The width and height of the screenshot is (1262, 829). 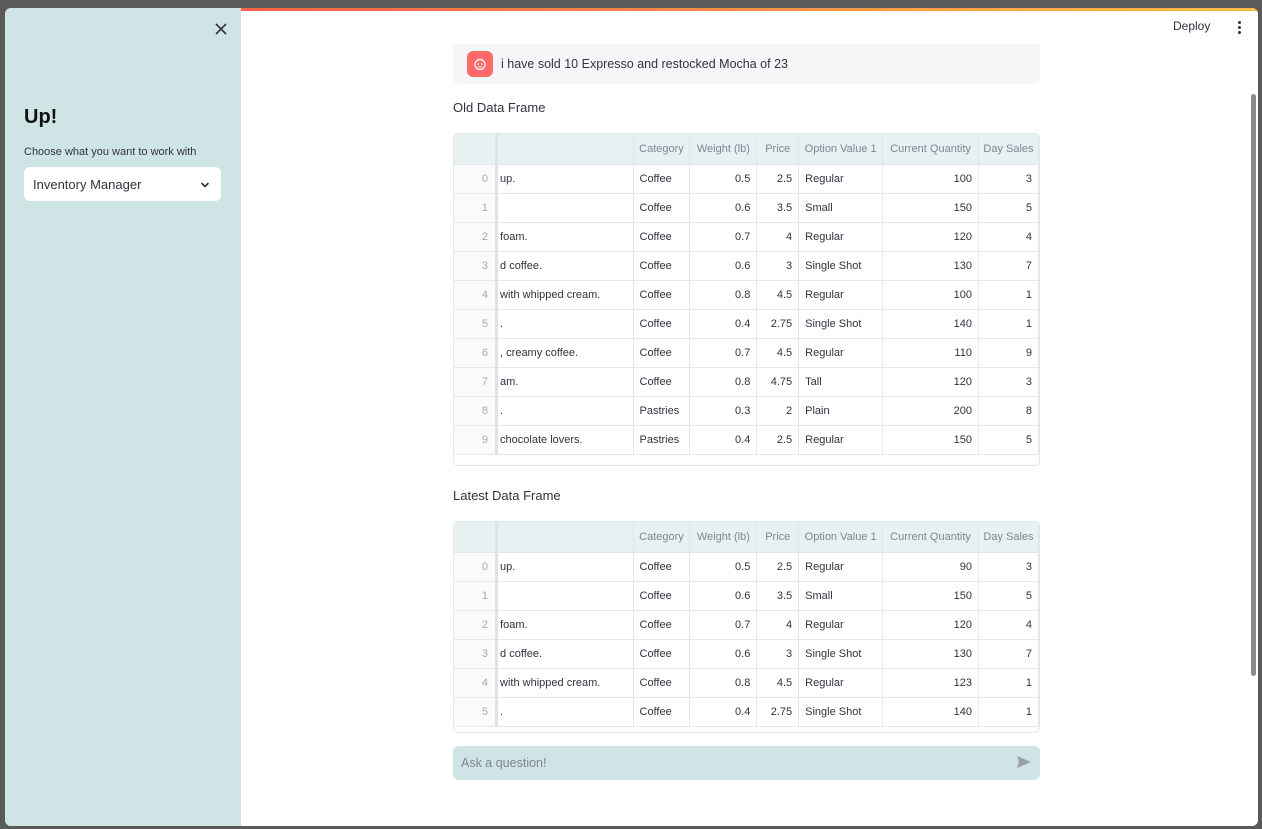 What do you see at coordinates (778, 596) in the screenshot?
I see `table-cell: 3.5` at bounding box center [778, 596].